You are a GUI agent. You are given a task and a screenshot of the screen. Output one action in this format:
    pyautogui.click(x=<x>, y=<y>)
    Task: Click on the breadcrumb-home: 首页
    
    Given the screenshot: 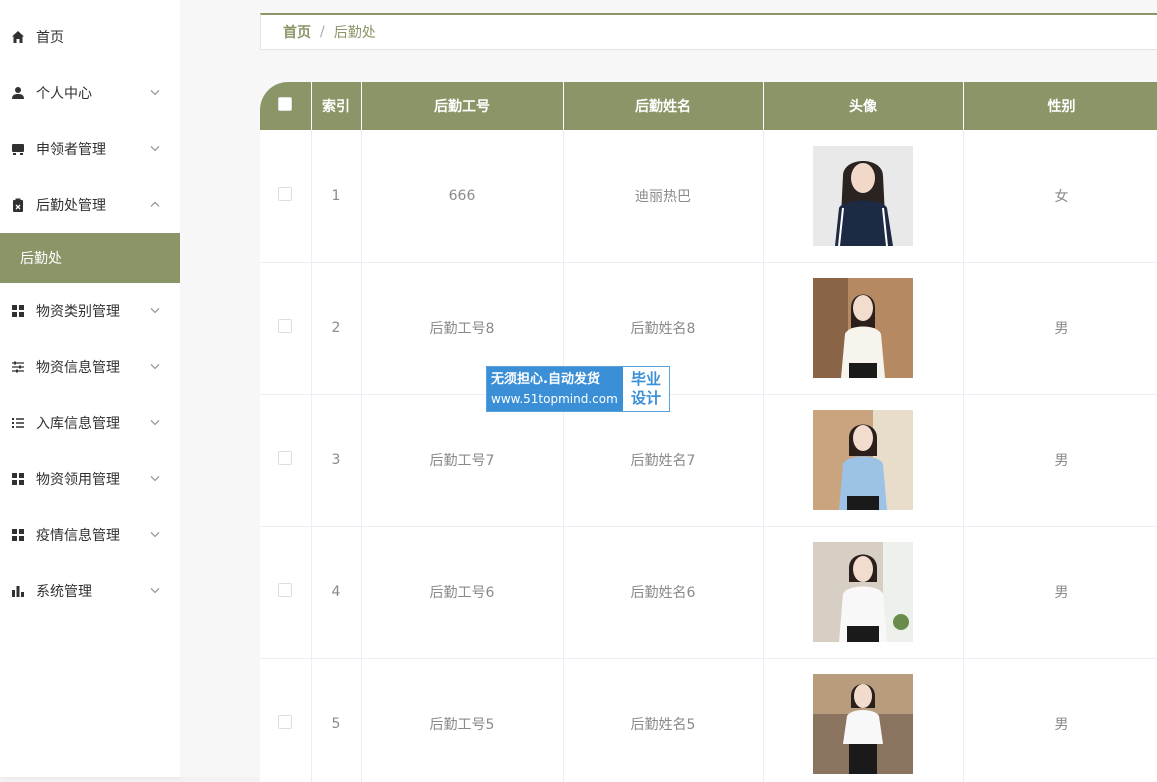 What is the action you would take?
    pyautogui.click(x=297, y=32)
    